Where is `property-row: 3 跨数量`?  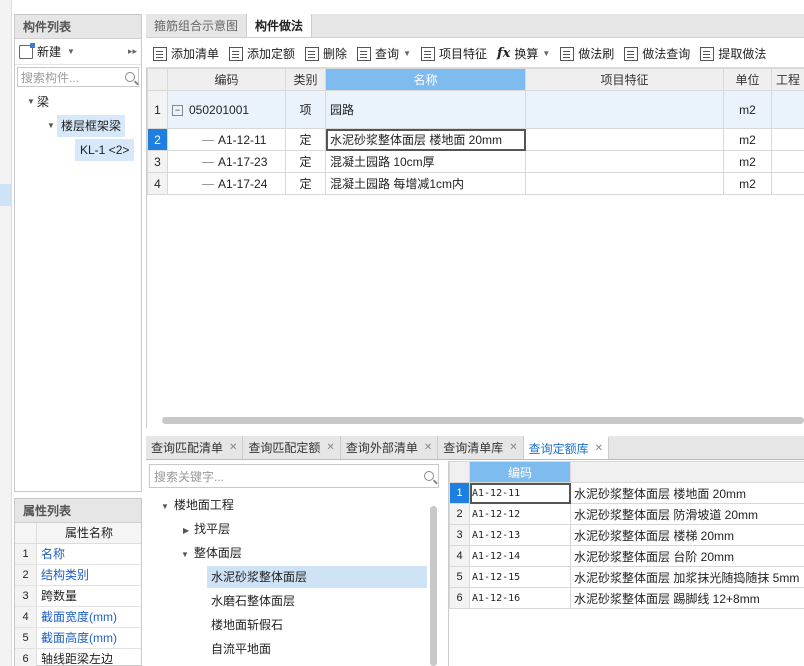 property-row: 3 跨数量 is located at coordinates (78, 596).